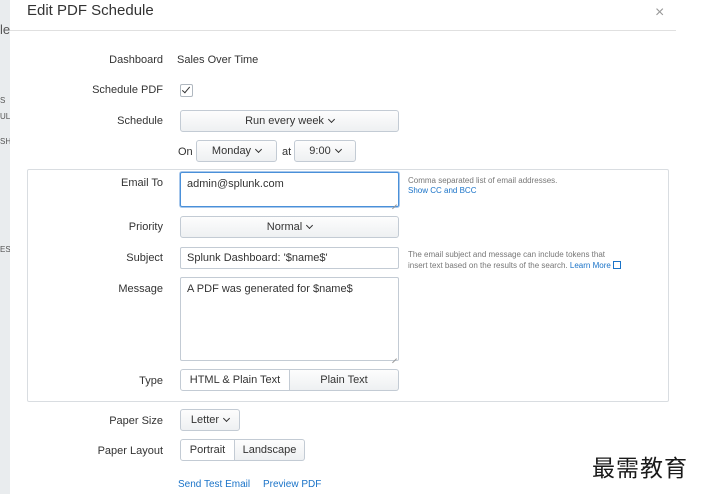  What do you see at coordinates (640, 469) in the screenshot?
I see `watermark-text: 最需教育` at bounding box center [640, 469].